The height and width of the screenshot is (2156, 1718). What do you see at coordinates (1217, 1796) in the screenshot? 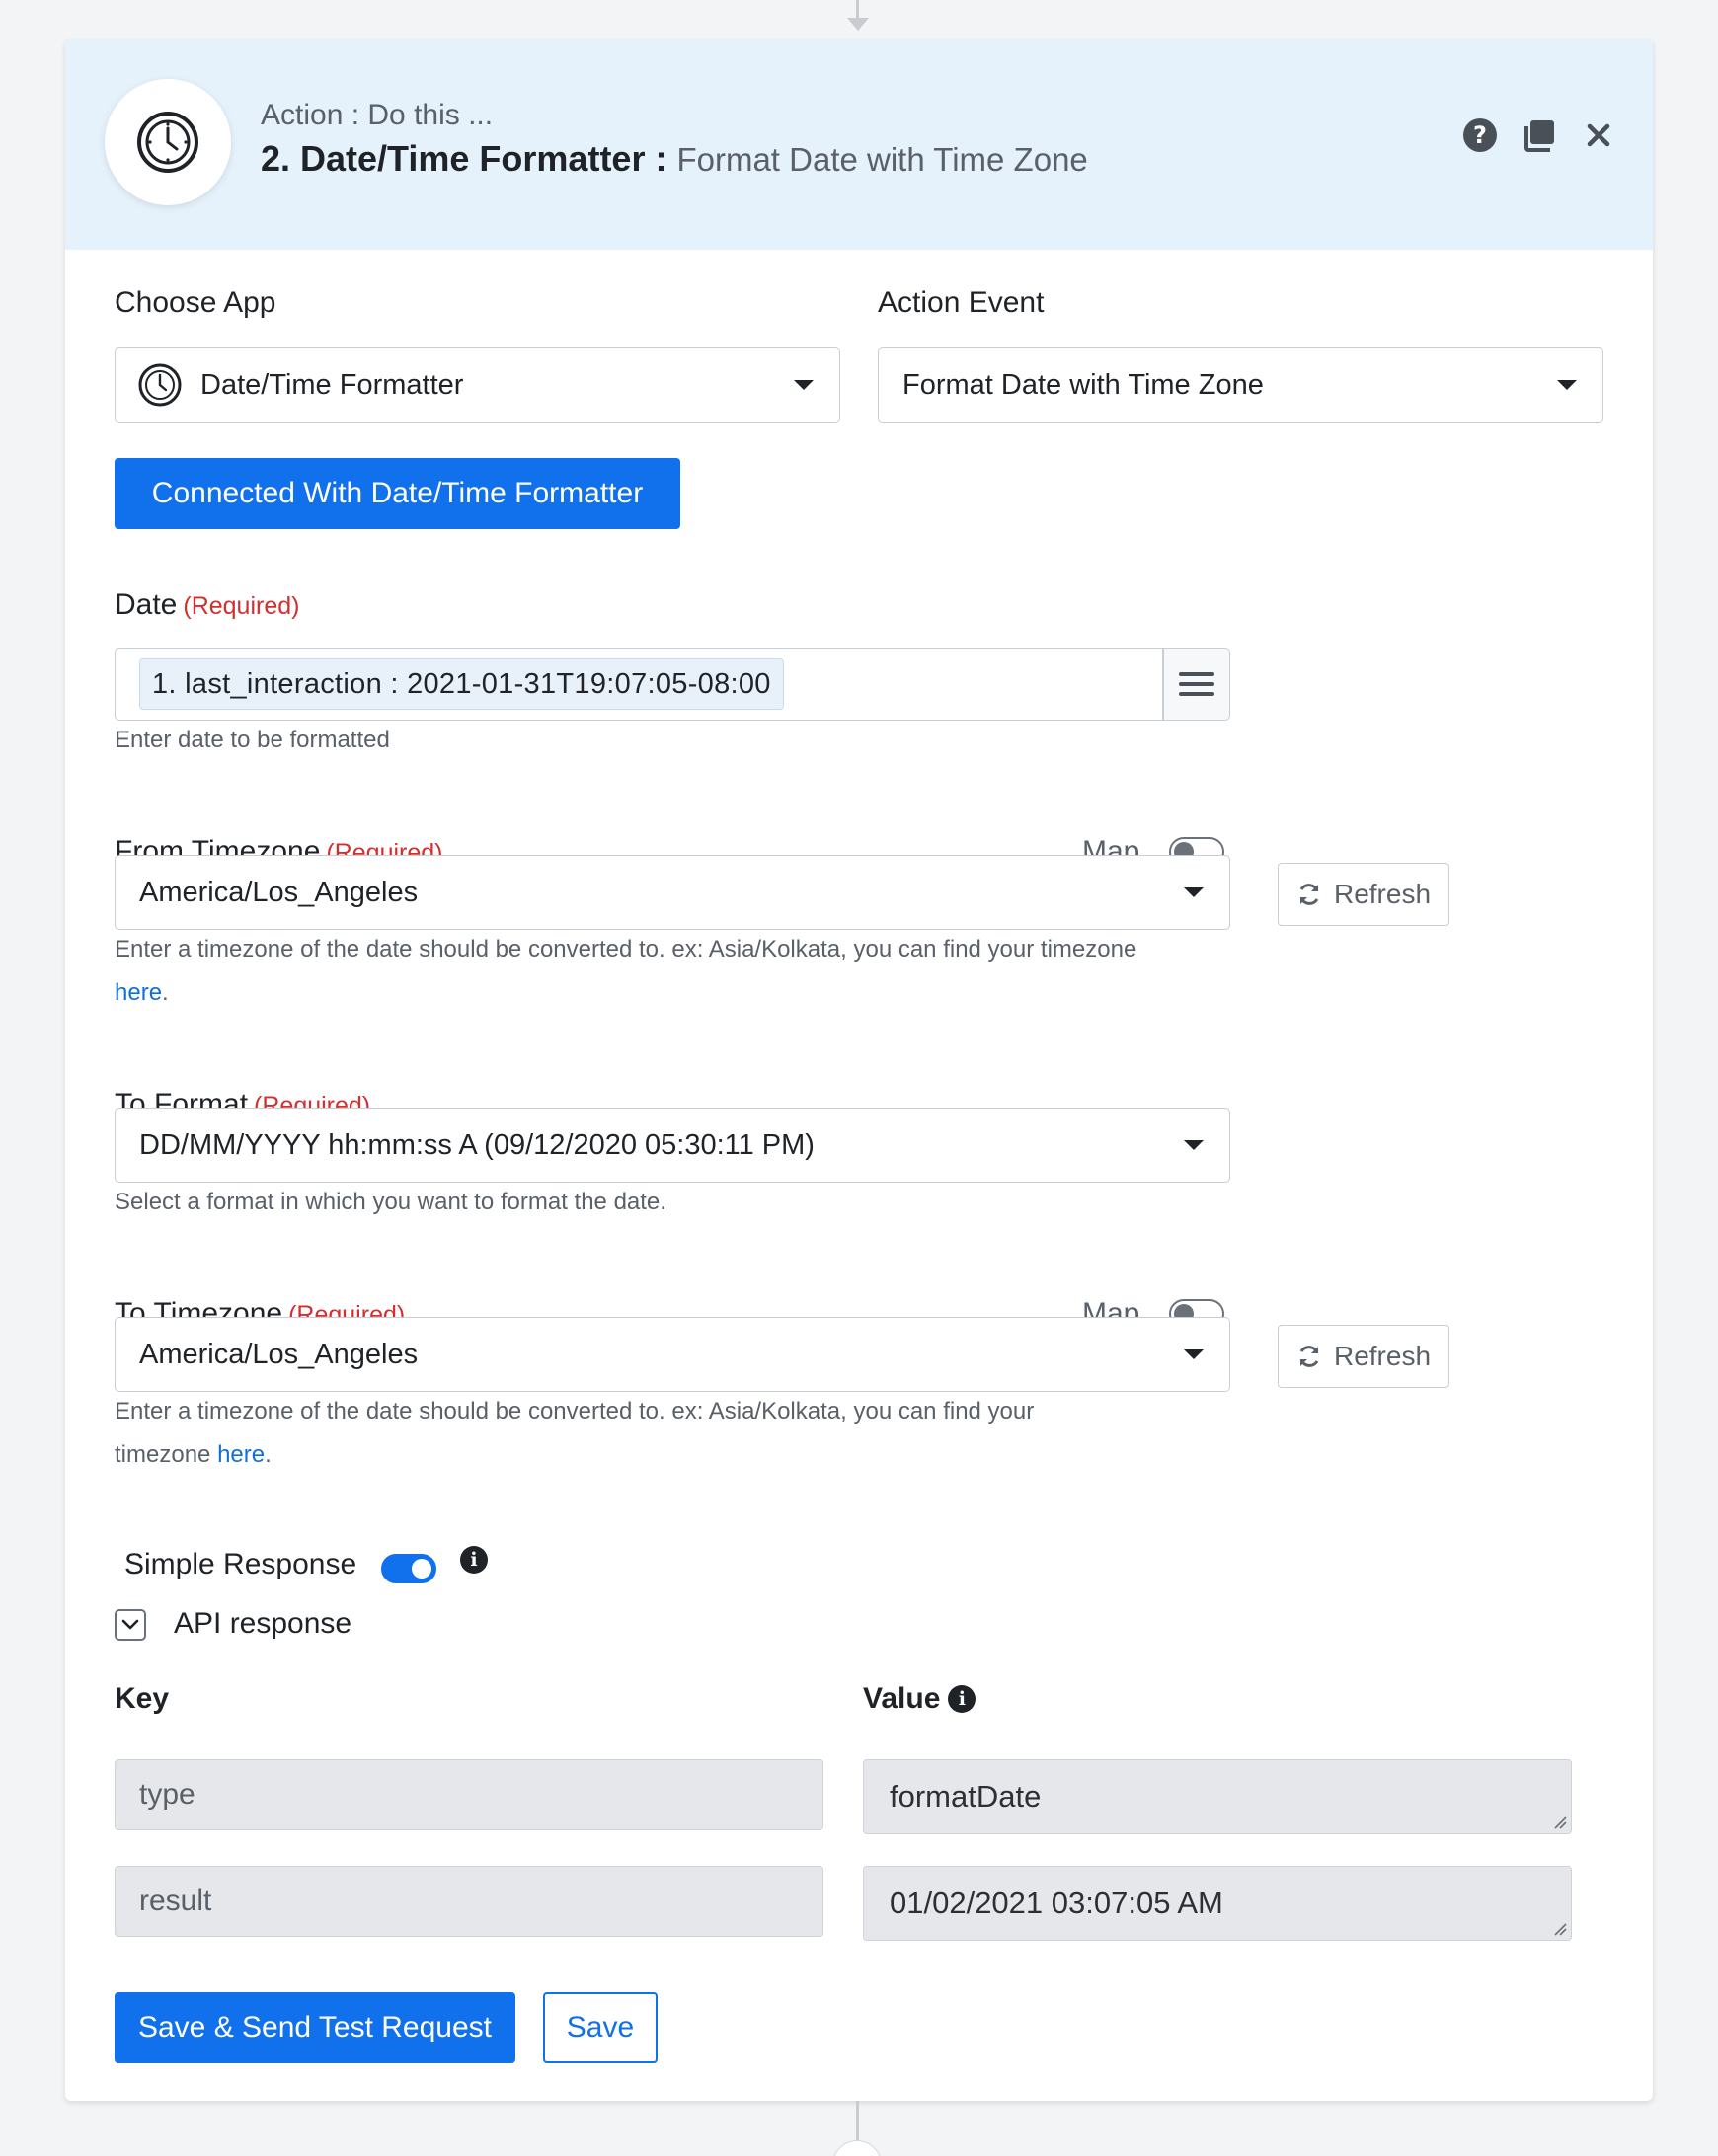
I see `kv-value-cell: formatDate` at bounding box center [1217, 1796].